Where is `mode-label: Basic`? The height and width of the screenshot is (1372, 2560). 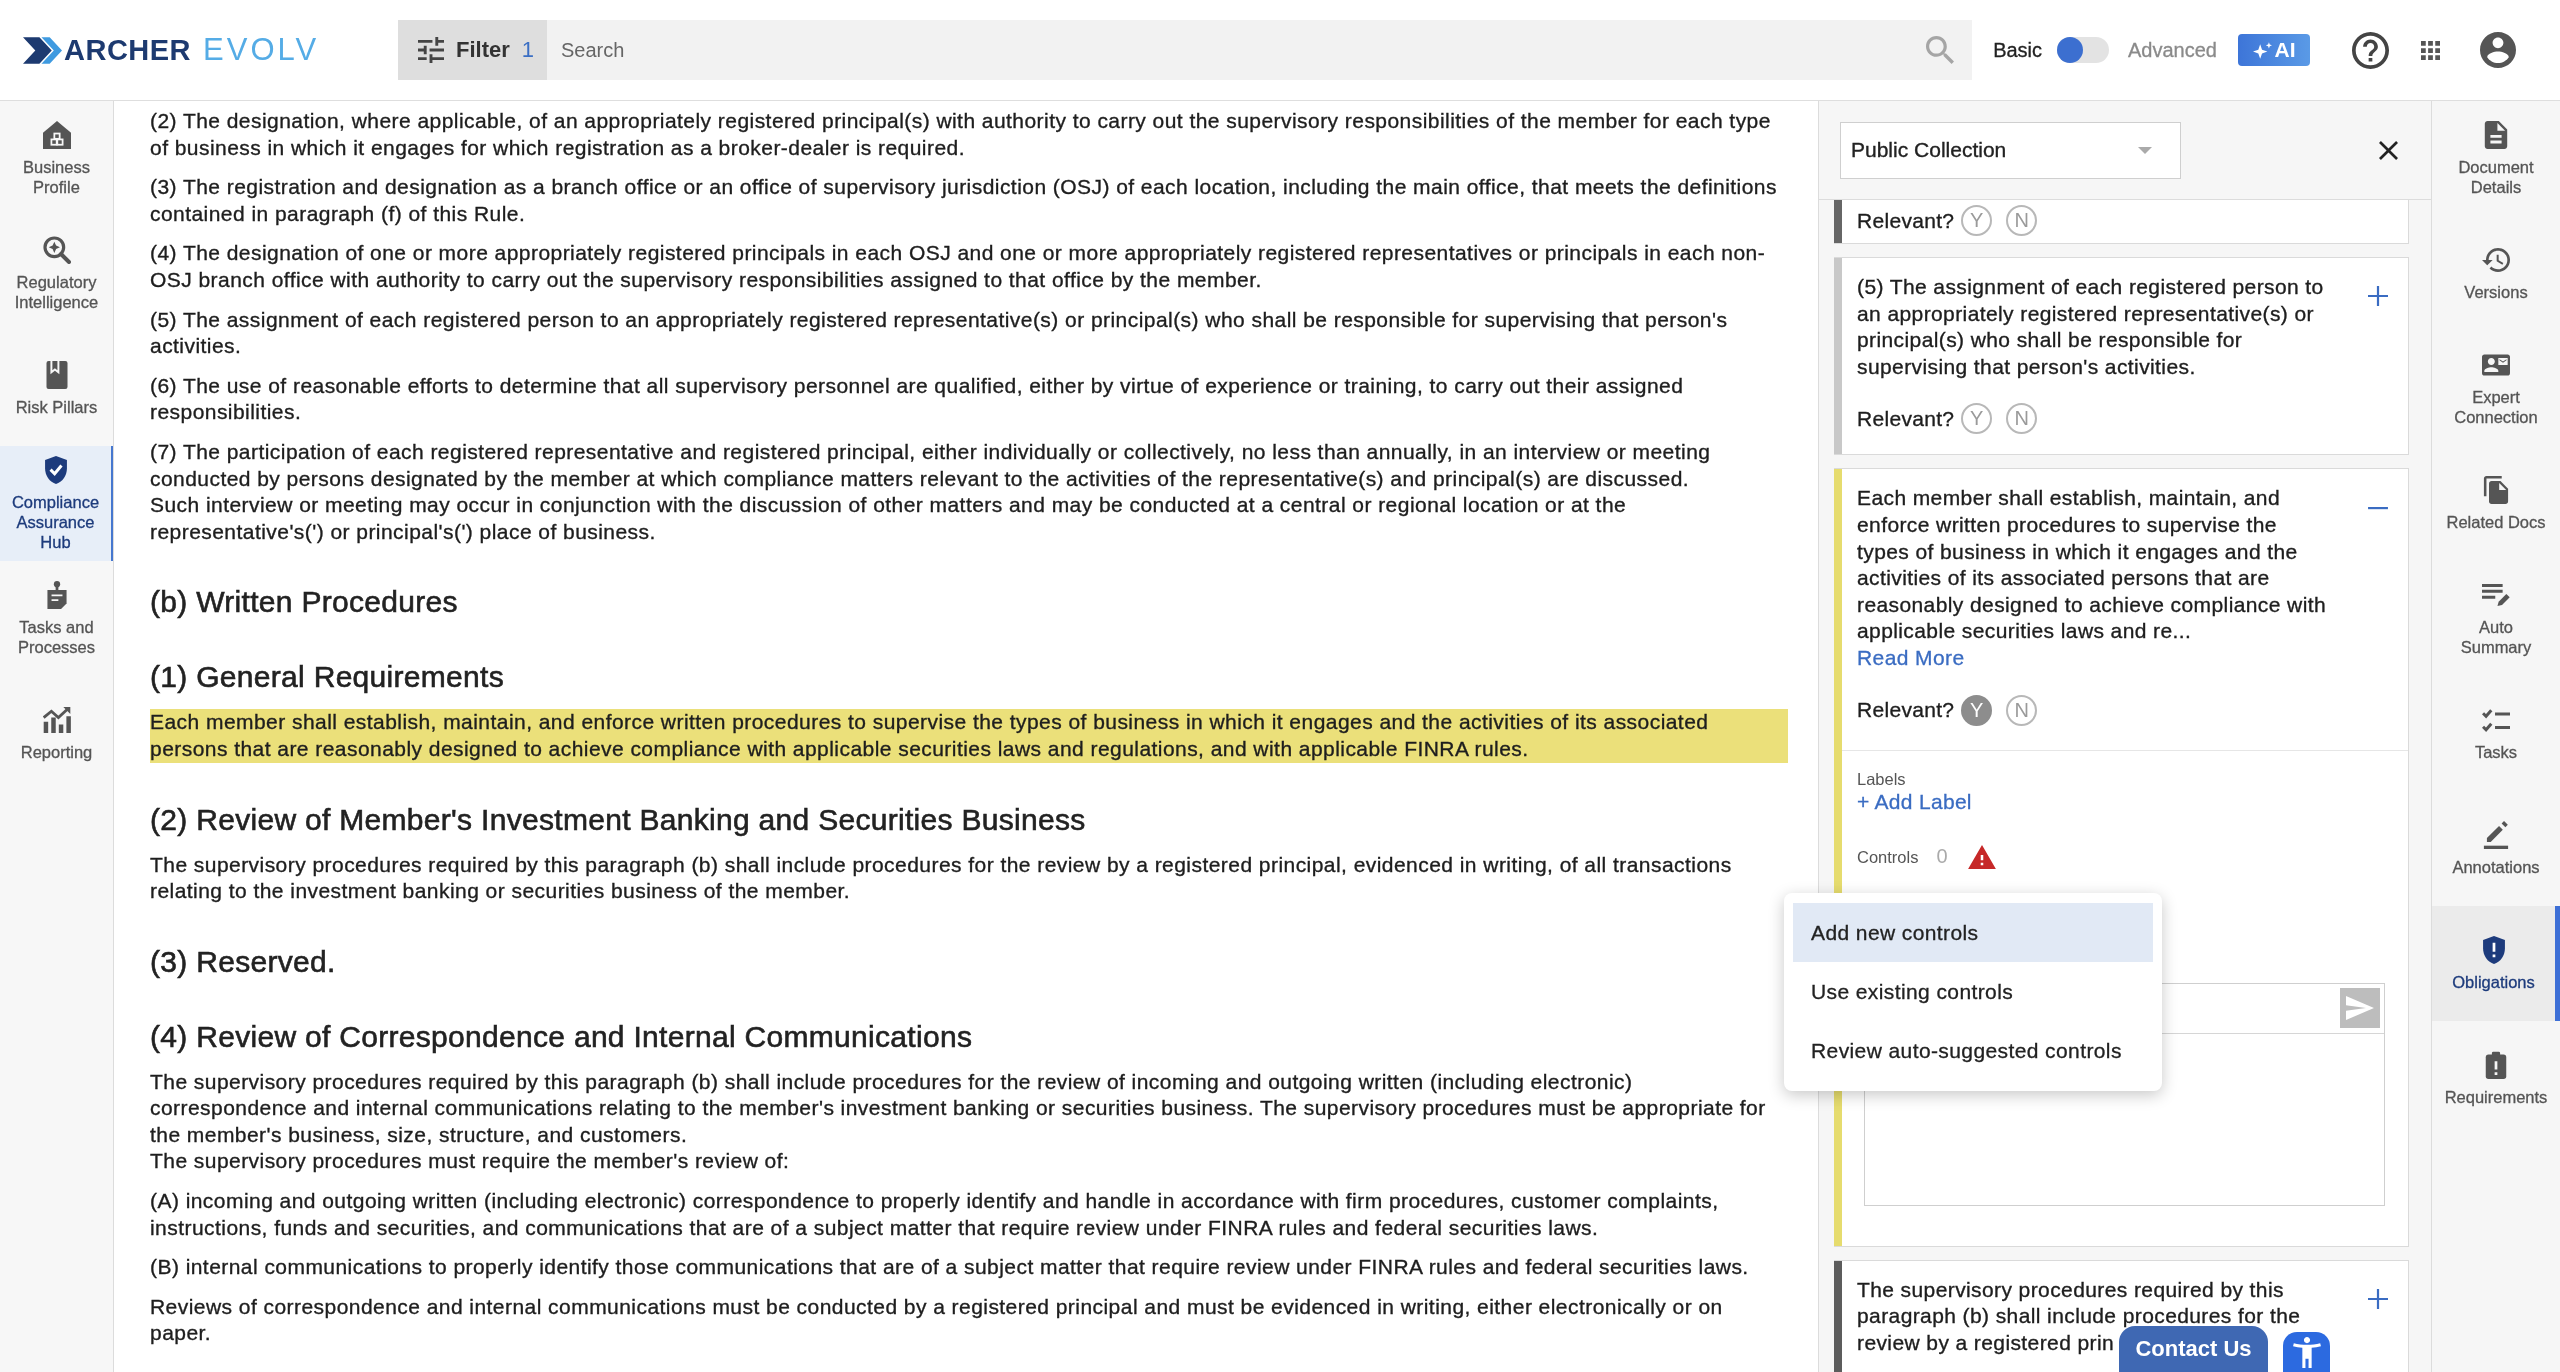
mode-label: Basic is located at coordinates (2018, 50).